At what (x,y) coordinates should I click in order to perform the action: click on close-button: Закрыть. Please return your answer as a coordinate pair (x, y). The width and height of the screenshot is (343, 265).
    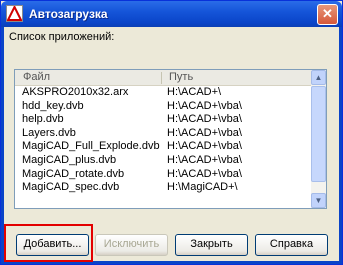
    Looking at the image, I should click on (211, 245).